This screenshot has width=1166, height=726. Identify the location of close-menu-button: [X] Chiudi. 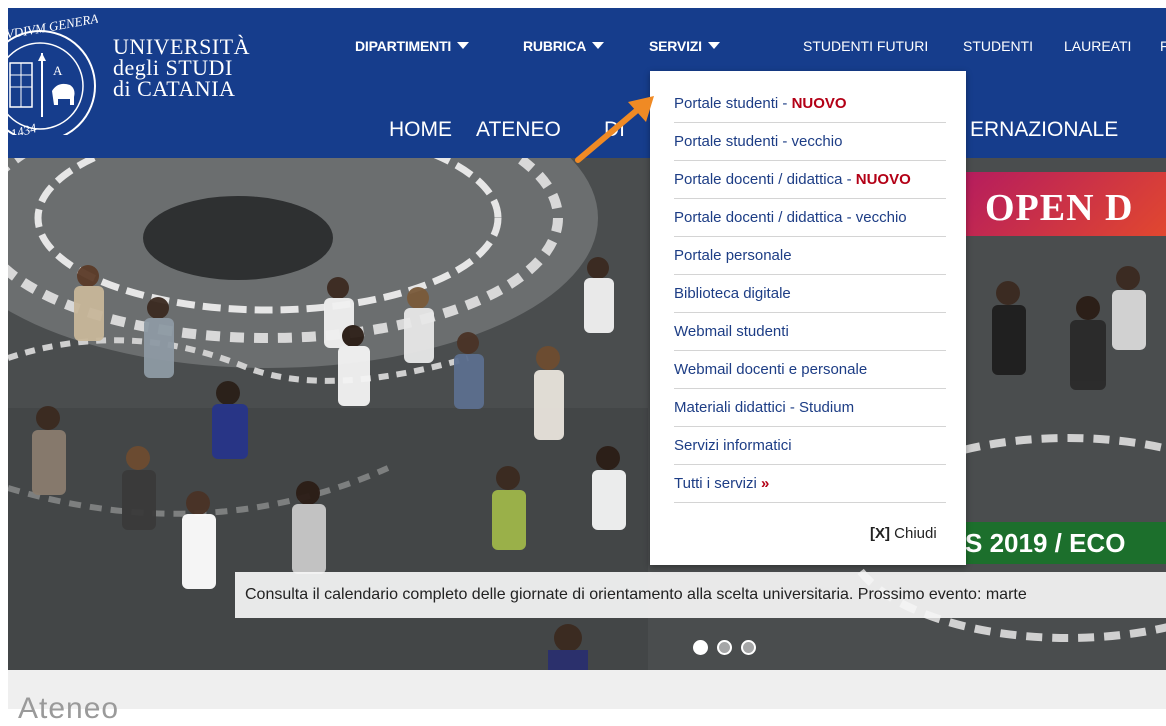
(903, 533).